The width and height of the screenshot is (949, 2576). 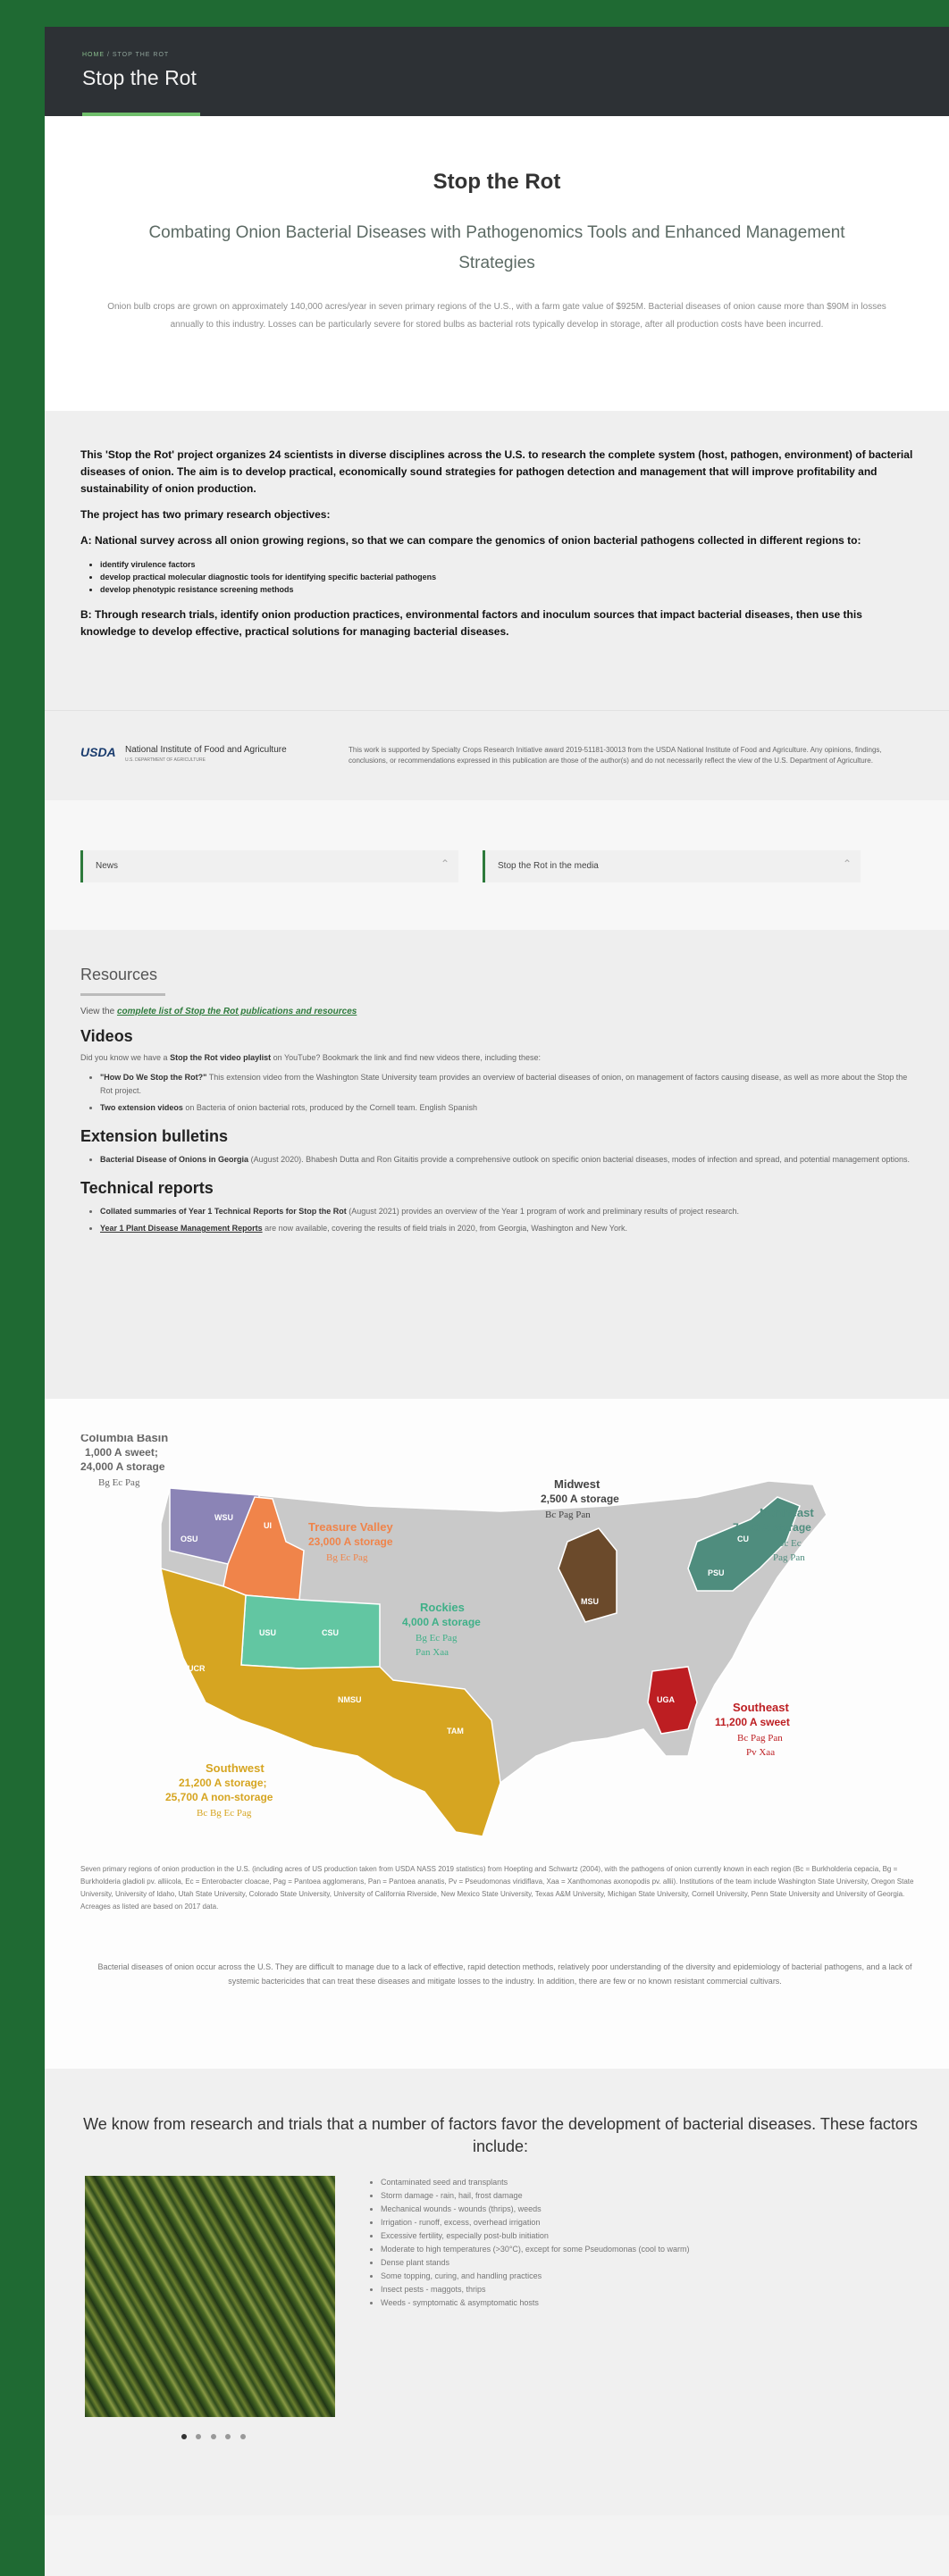 What do you see at coordinates (787, 1513) in the screenshot?
I see `region-name: Northeast` at bounding box center [787, 1513].